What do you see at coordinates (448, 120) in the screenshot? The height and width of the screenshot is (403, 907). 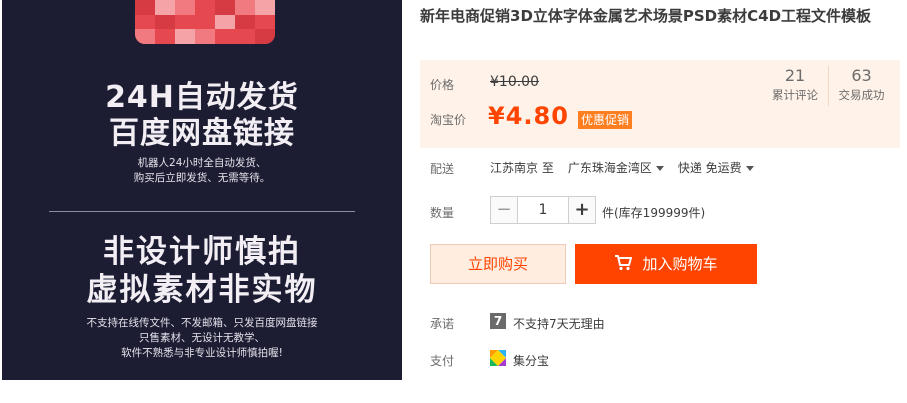 I see `promo-price-label: 淘宝价` at bounding box center [448, 120].